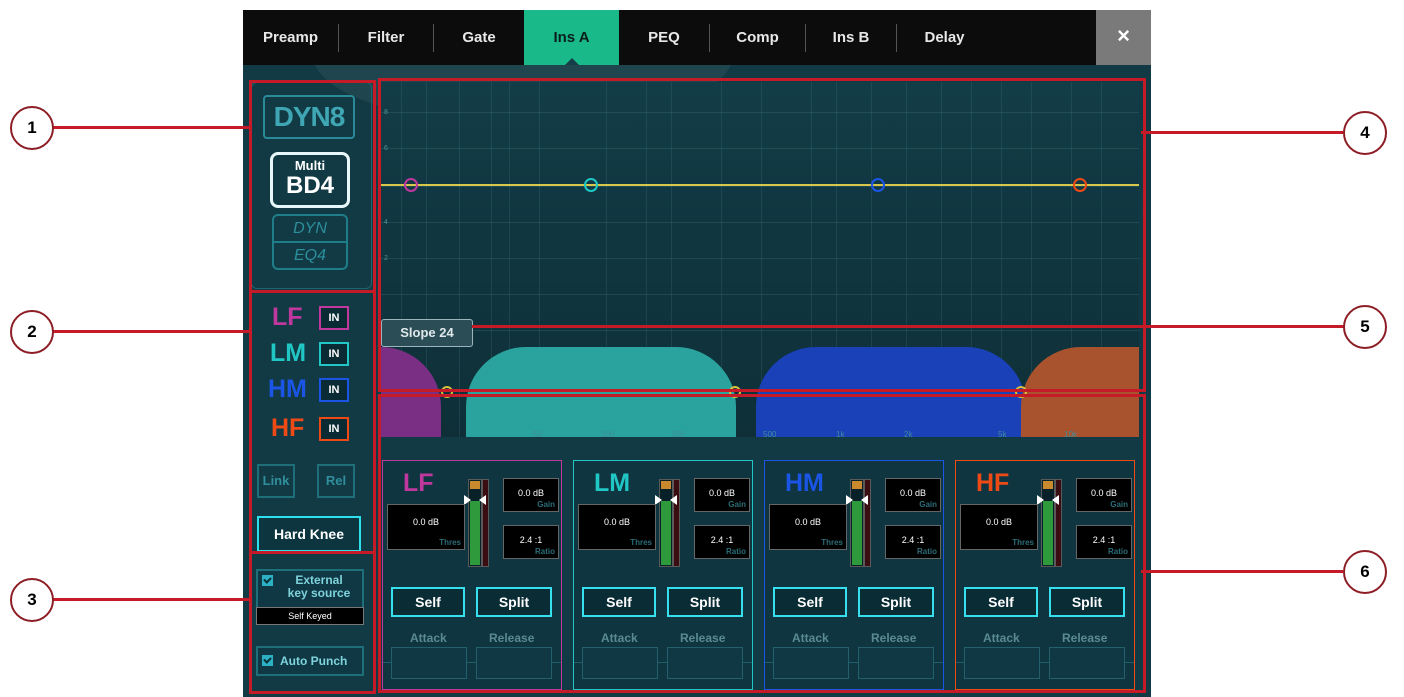 The image size is (1404, 697). Describe the element at coordinates (757, 37) in the screenshot. I see `tab-comp: Comp` at that location.